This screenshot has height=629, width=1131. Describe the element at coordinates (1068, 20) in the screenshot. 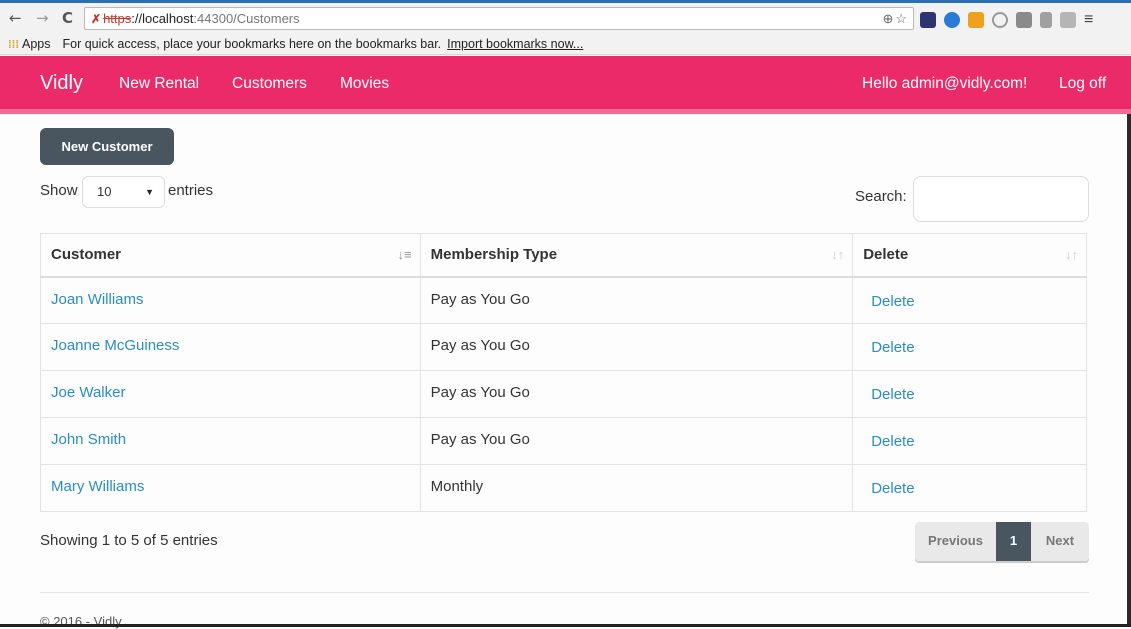

I see `feed-extension-icon` at that location.